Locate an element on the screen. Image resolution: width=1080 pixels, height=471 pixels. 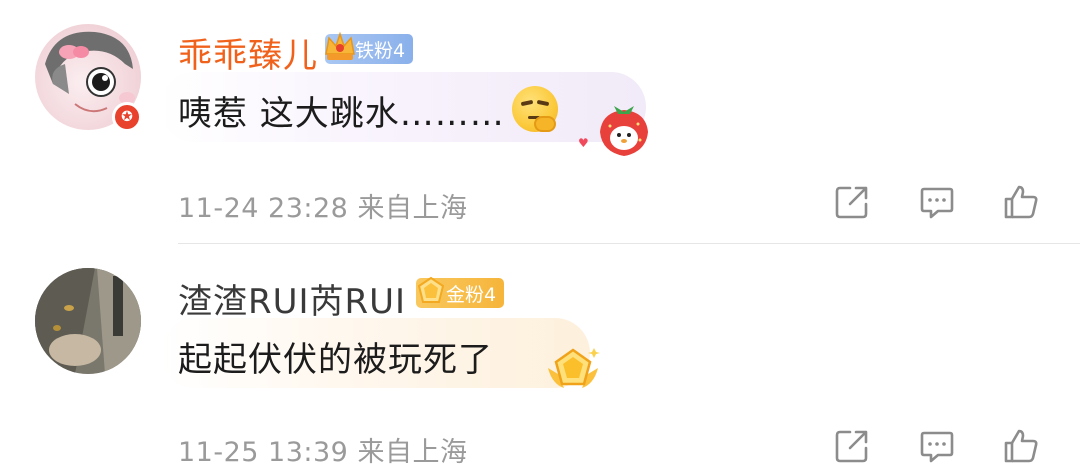
comment-meta: 11-24 23:28 来自上海 is located at coordinates (322, 205).